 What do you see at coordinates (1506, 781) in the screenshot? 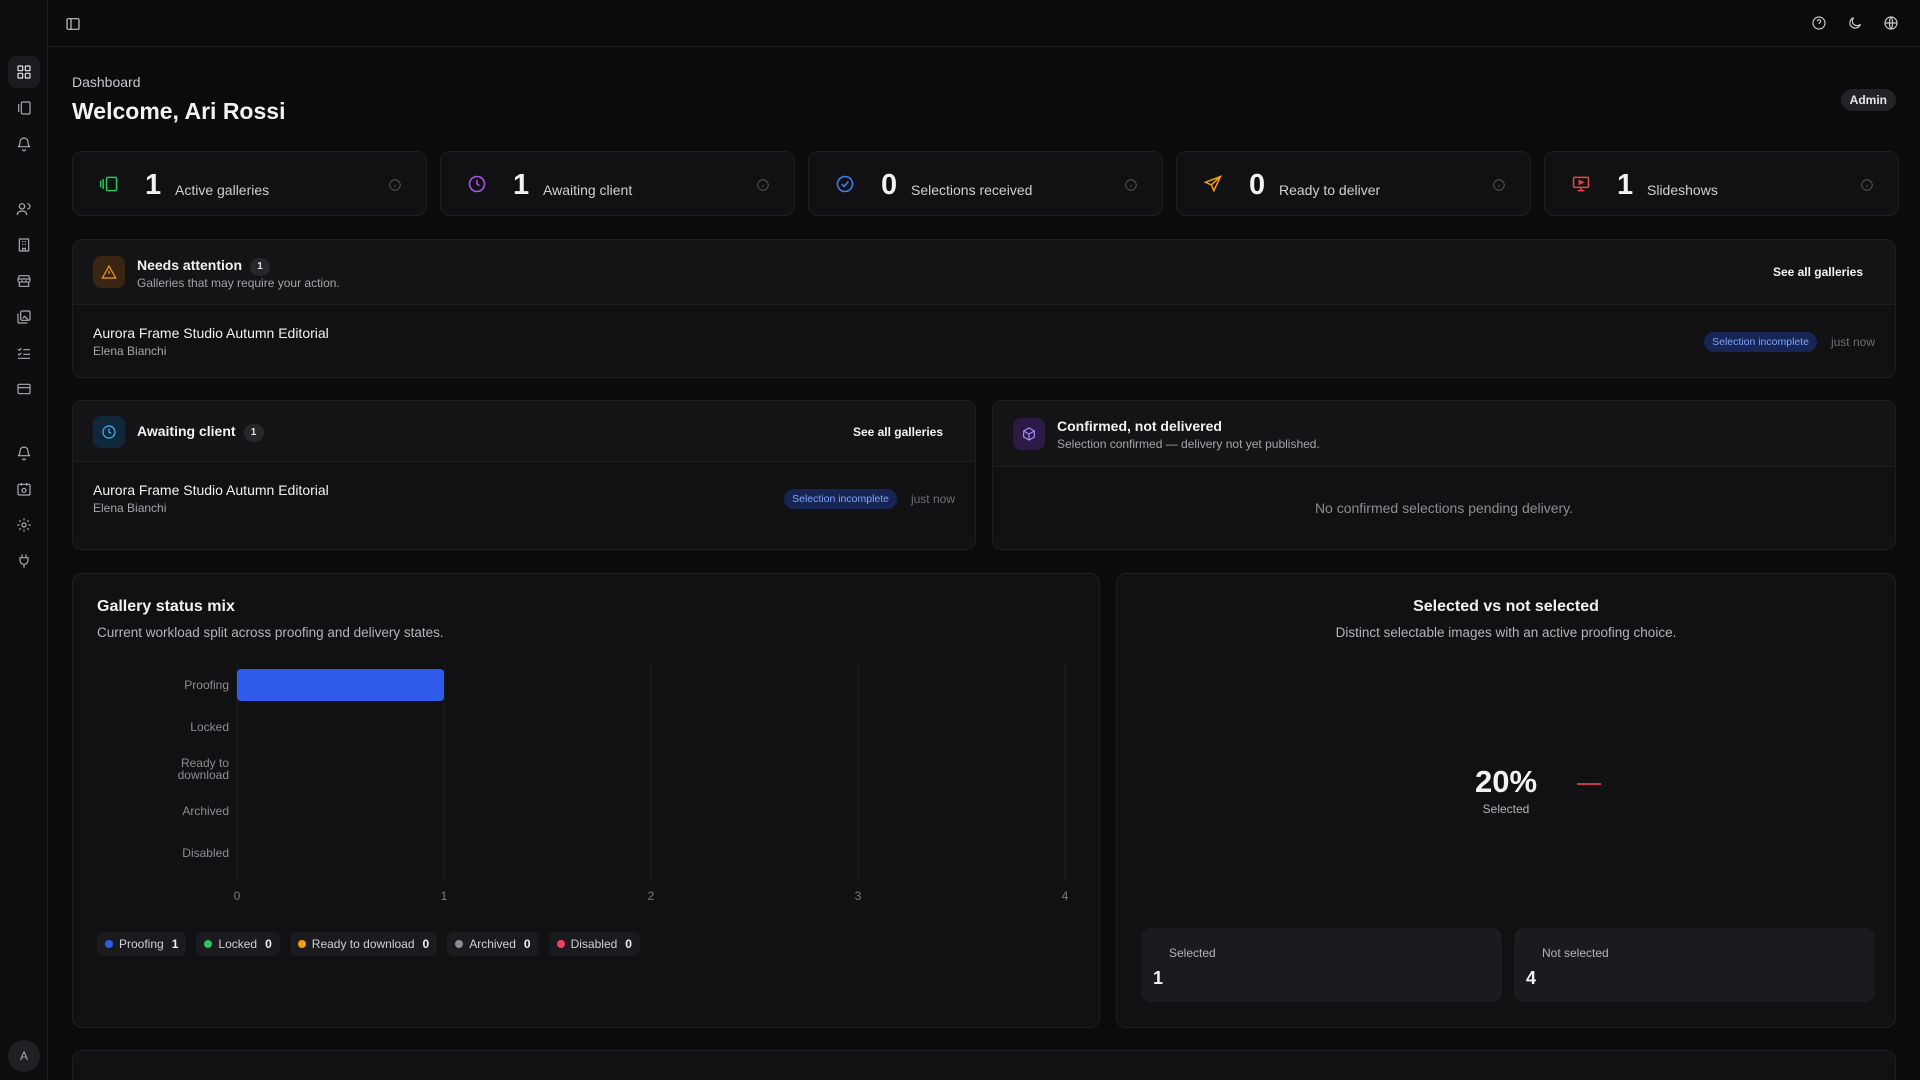
I see `selected-percentage: 20%` at bounding box center [1506, 781].